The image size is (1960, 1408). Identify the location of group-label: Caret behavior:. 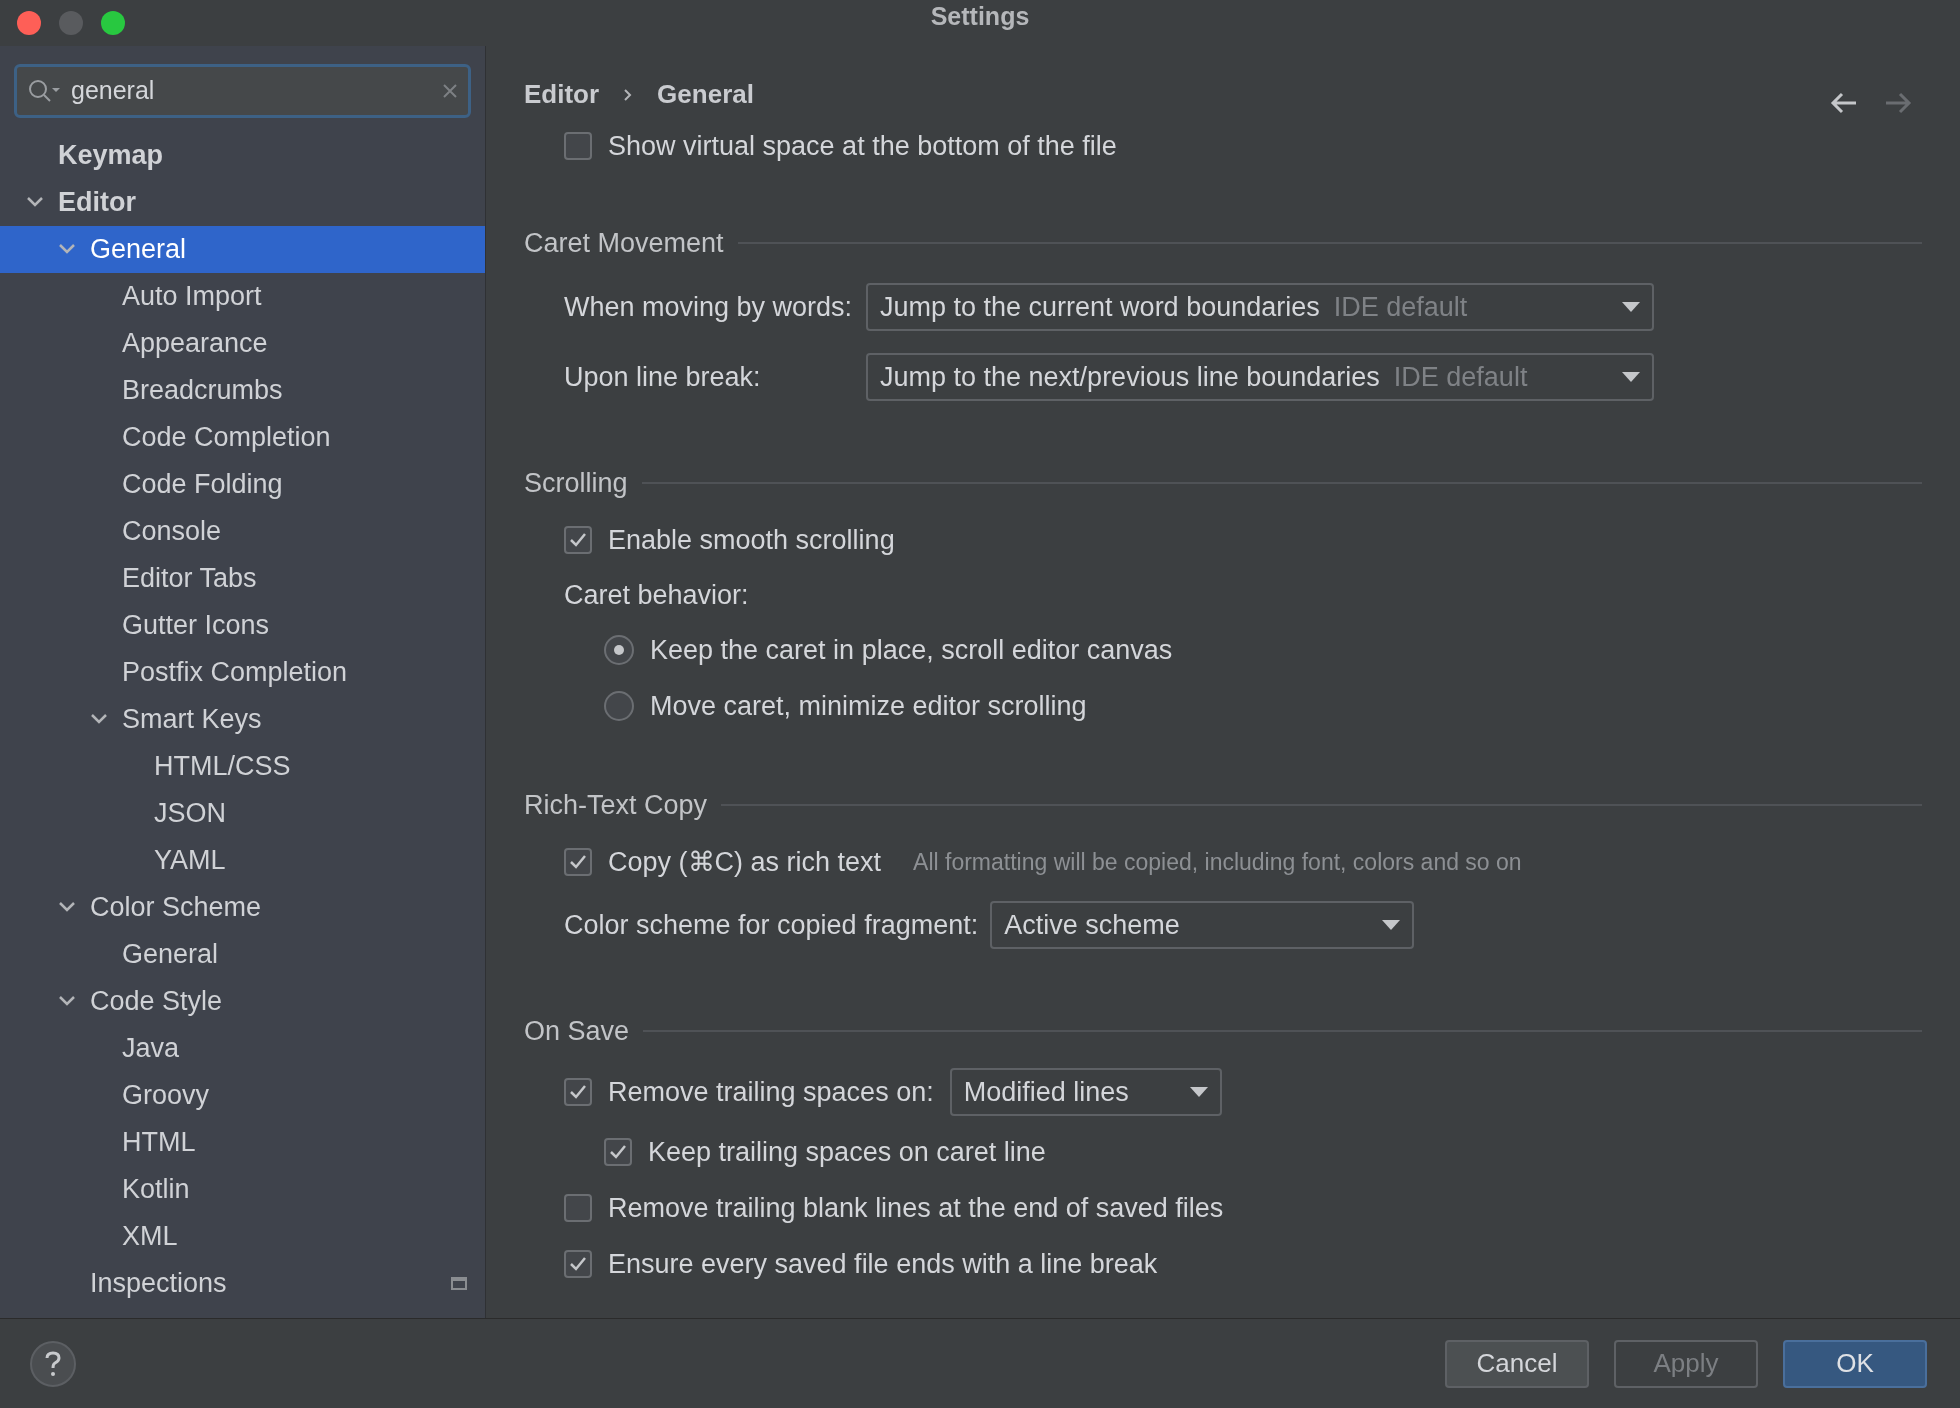
(656, 595).